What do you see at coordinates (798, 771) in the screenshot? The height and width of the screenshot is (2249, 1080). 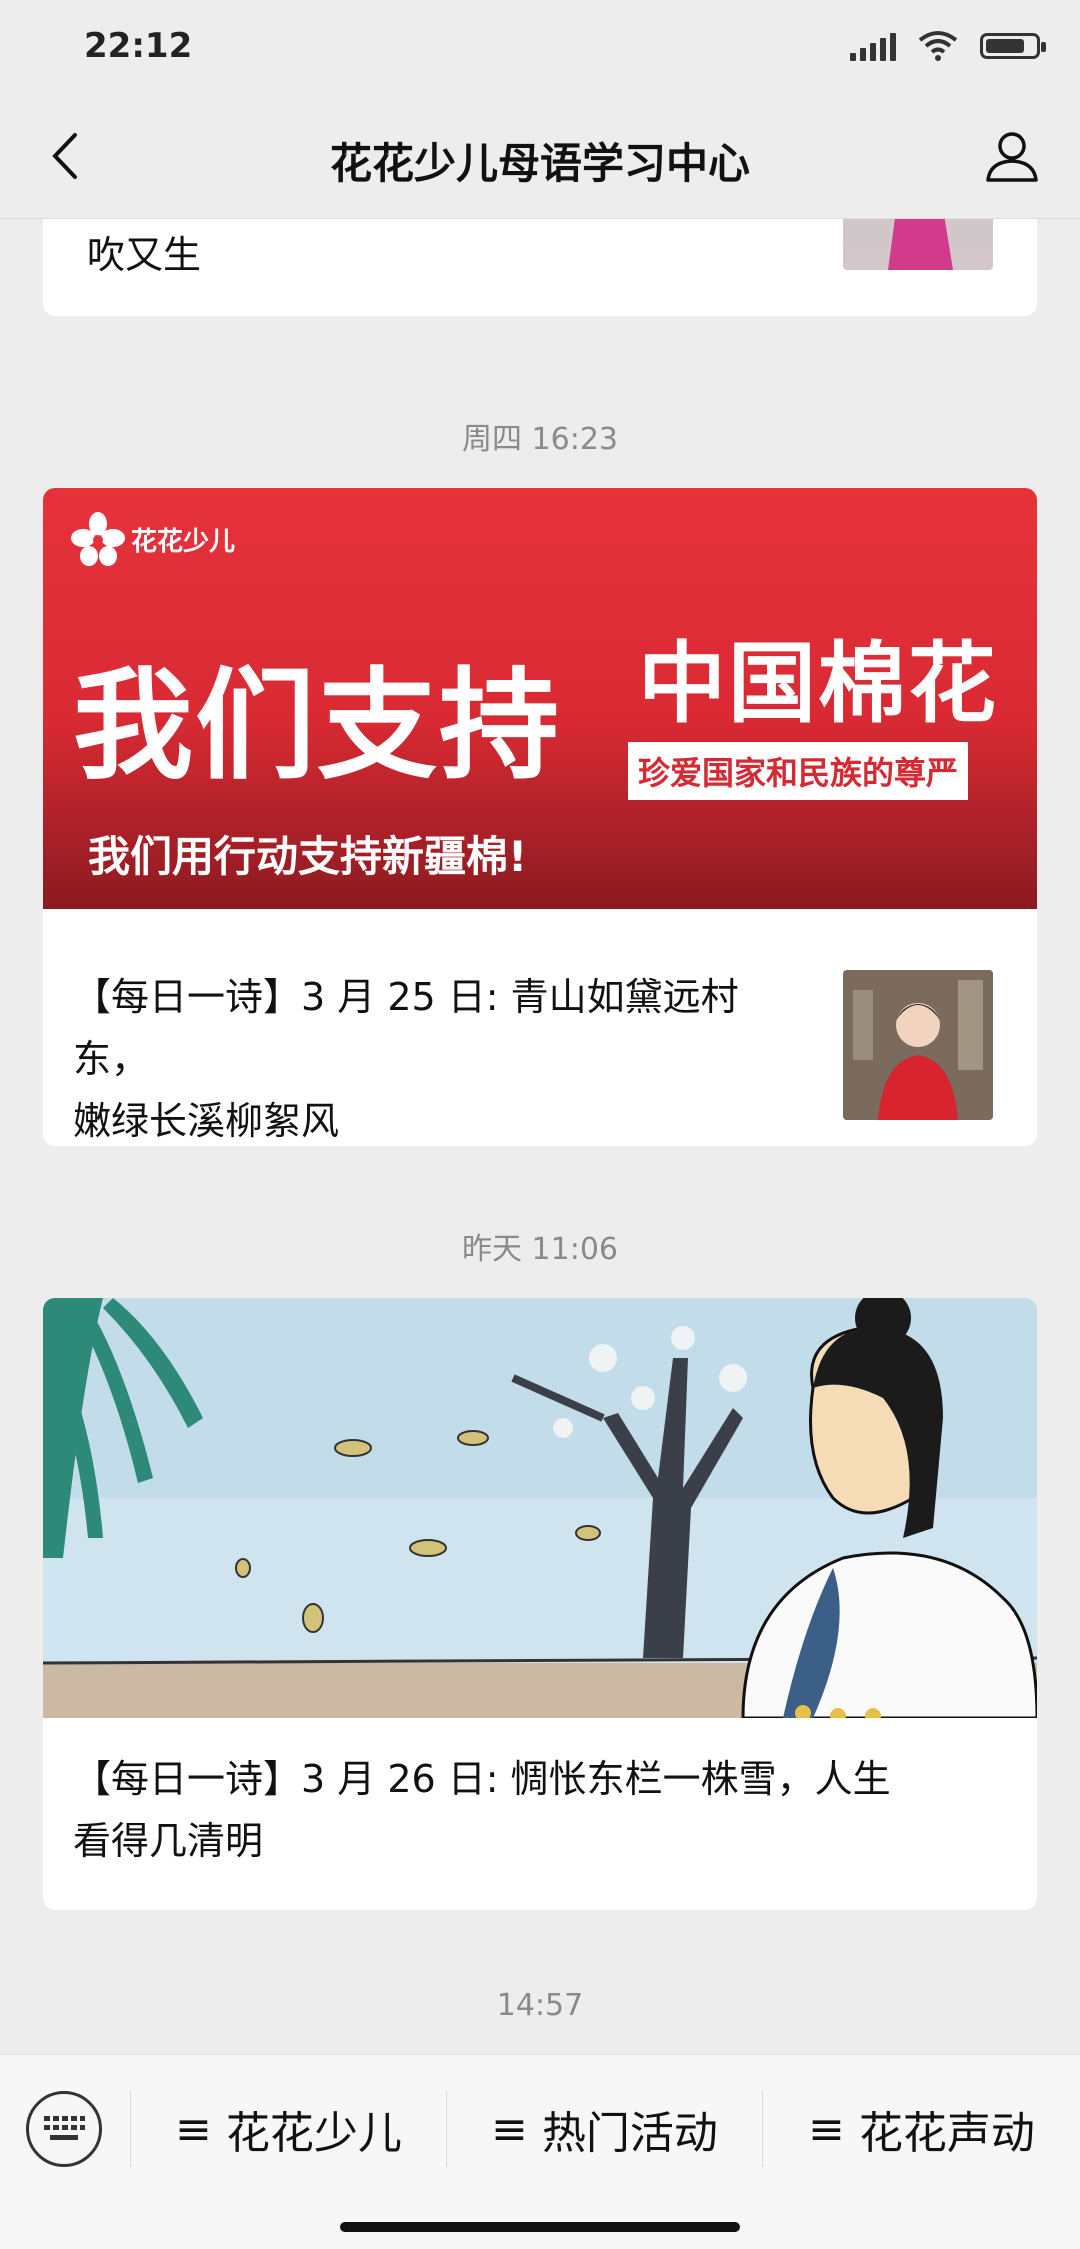 I see `banner-tagline: 珍爱国家和民族的尊严` at bounding box center [798, 771].